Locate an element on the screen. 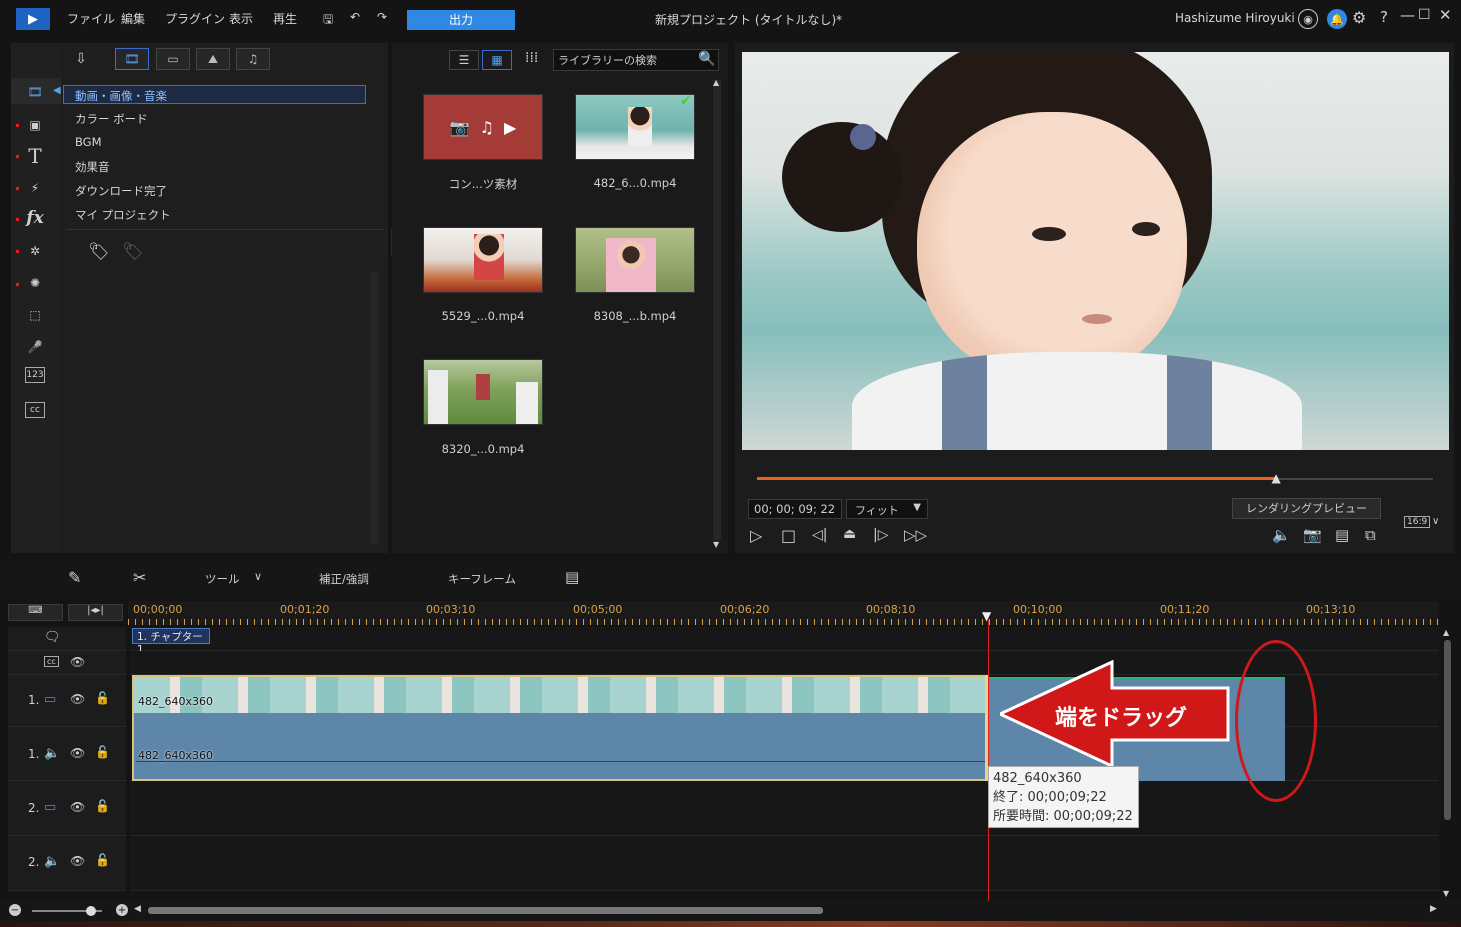 This screenshot has width=1461, height=927. menu-playback: 再生 is located at coordinates (285, 18).